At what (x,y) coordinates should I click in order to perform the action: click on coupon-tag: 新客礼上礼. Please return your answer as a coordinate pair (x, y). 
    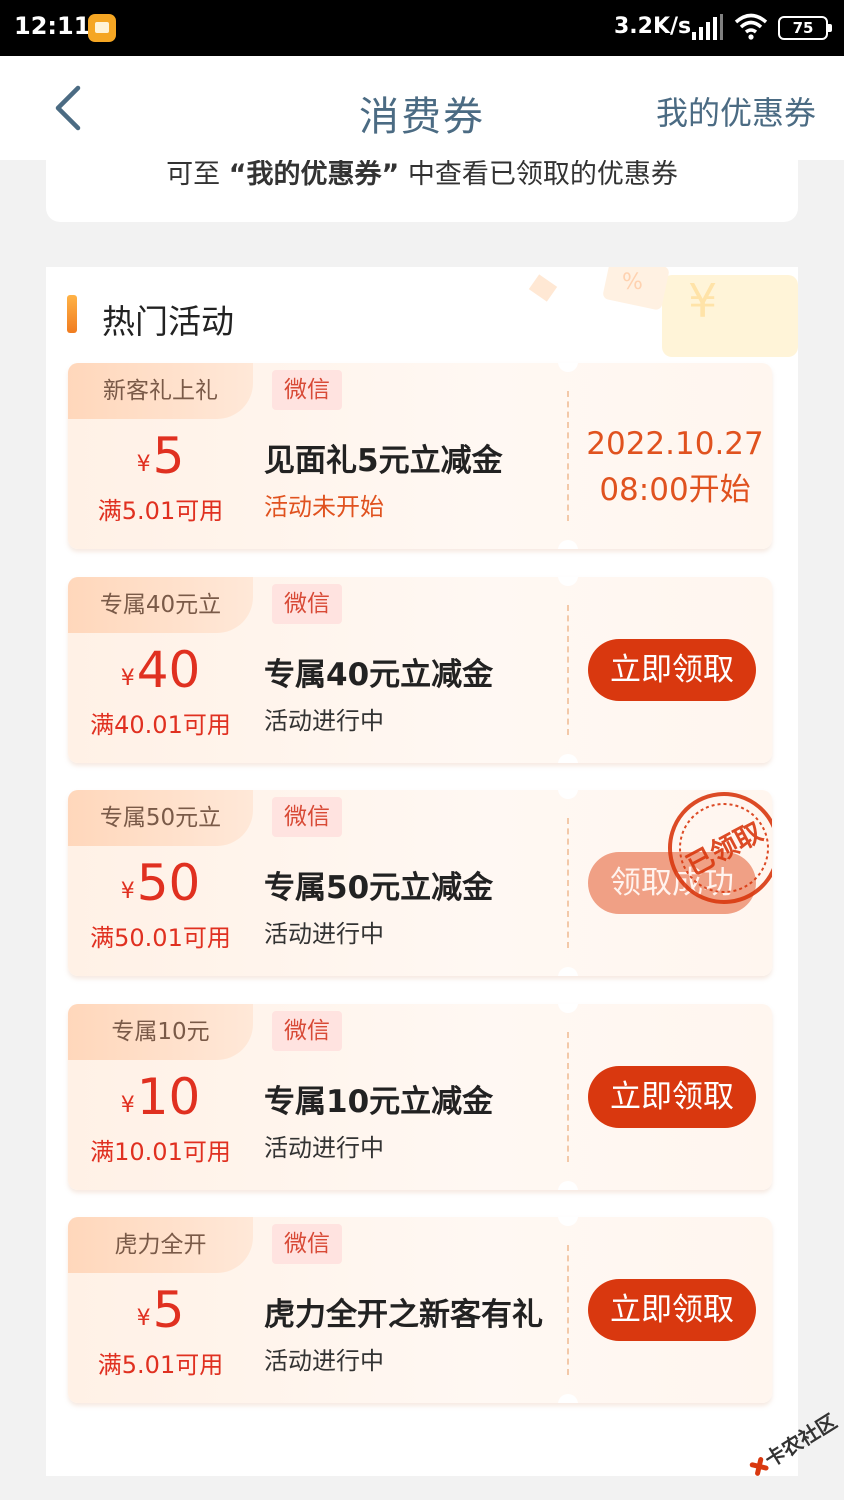
    Looking at the image, I should click on (160, 391).